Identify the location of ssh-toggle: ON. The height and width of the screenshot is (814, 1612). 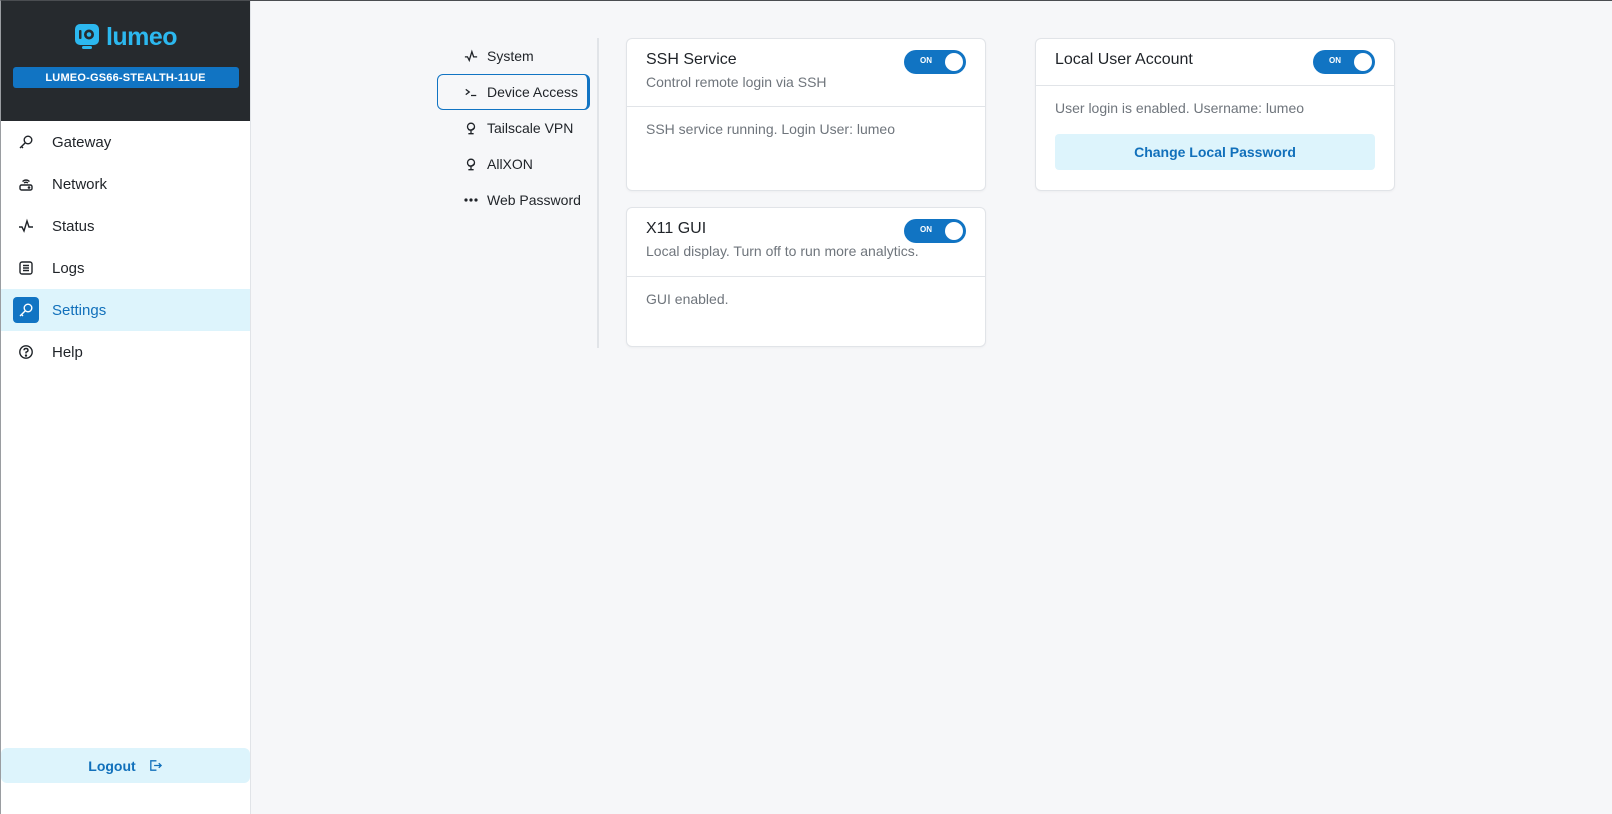
(935, 62).